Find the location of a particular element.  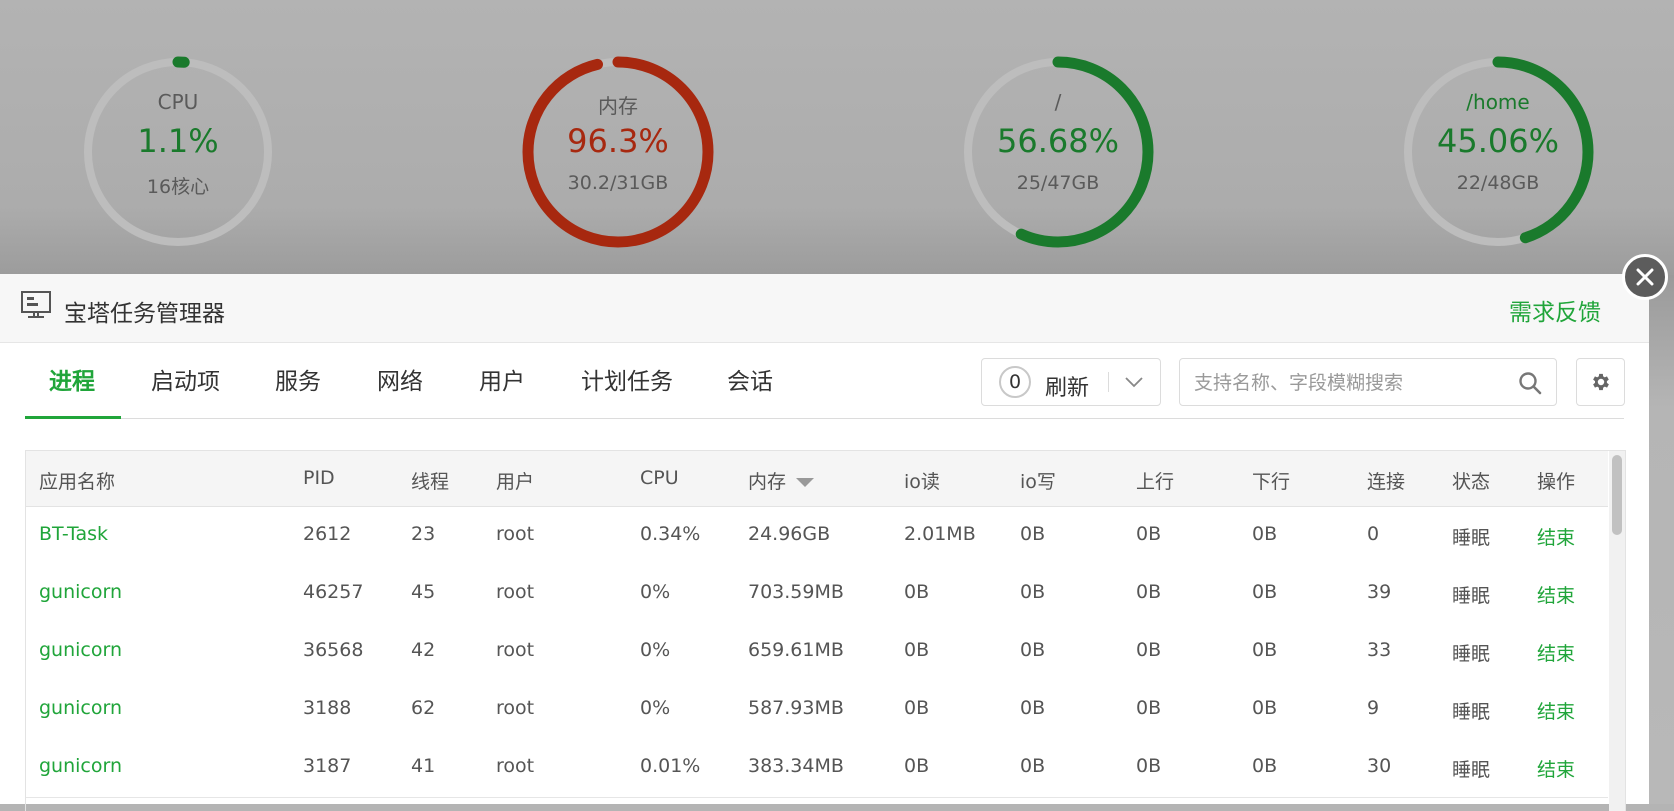

search-input is located at coordinates (1349, 383).